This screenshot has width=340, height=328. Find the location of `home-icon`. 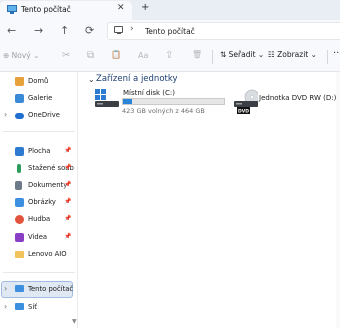

home-icon is located at coordinates (19, 81).